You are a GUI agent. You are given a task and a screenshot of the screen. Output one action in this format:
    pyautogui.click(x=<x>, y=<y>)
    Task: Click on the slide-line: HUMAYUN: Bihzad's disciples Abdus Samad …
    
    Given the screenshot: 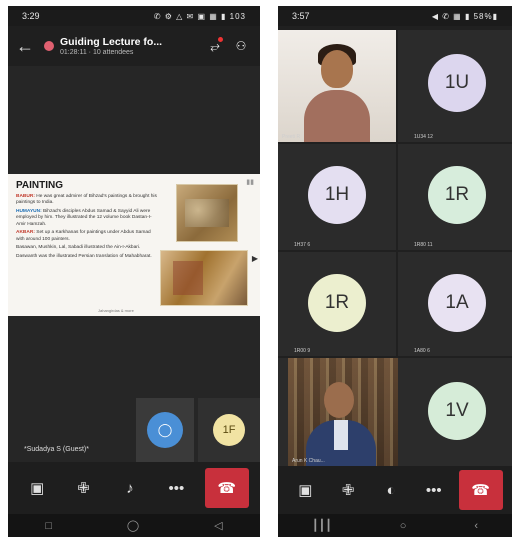 What is the action you would take?
    pyautogui.click(x=84, y=217)
    